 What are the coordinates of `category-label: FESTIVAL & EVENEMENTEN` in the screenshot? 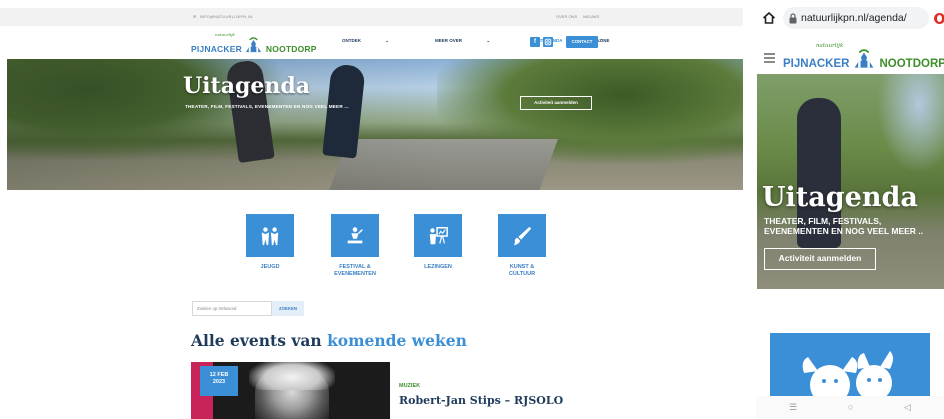 It's located at (355, 270).